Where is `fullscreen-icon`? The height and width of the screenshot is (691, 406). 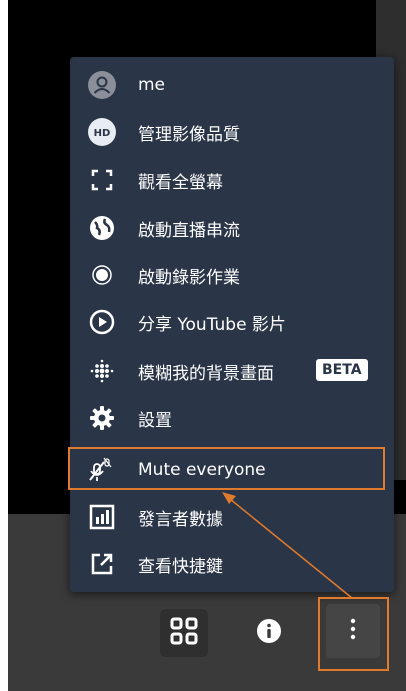 fullscreen-icon is located at coordinates (102, 180).